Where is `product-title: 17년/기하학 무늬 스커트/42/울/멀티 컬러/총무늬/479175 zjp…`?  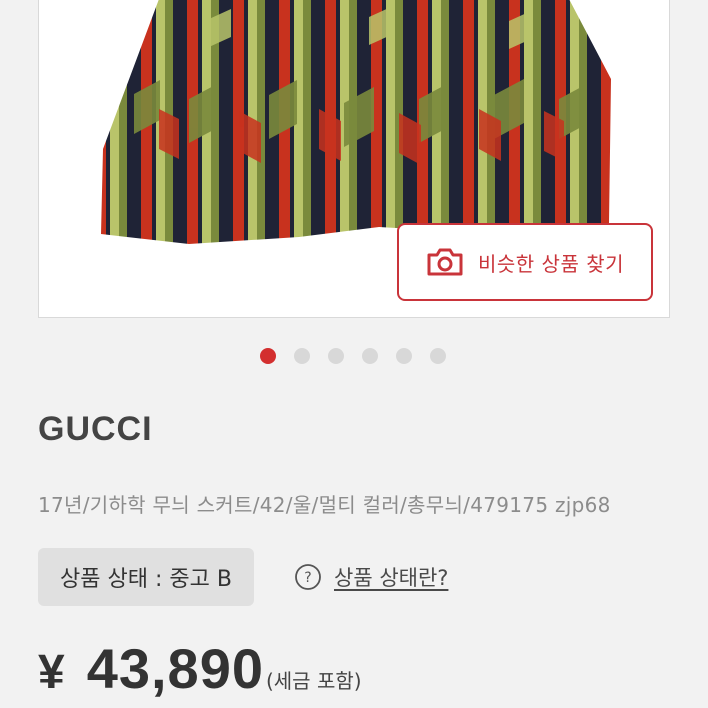 product-title: 17년/기하학 무늬 스커트/42/울/멀티 컬러/총무늬/479175 zjp… is located at coordinates (324, 505).